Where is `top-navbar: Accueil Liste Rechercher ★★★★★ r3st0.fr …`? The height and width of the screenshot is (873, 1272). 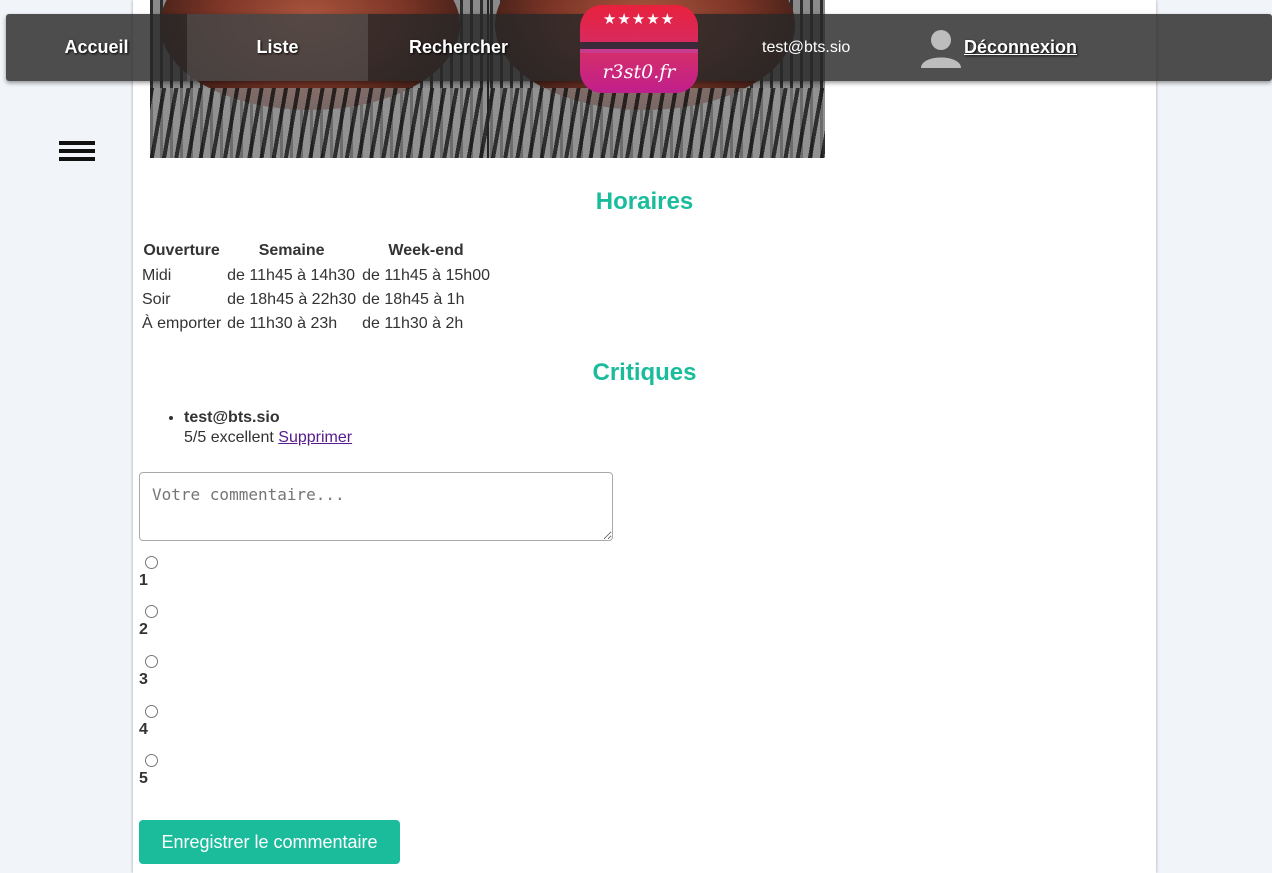 top-navbar: Accueil Liste Rechercher ★★★★★ r3st0.fr … is located at coordinates (639, 49).